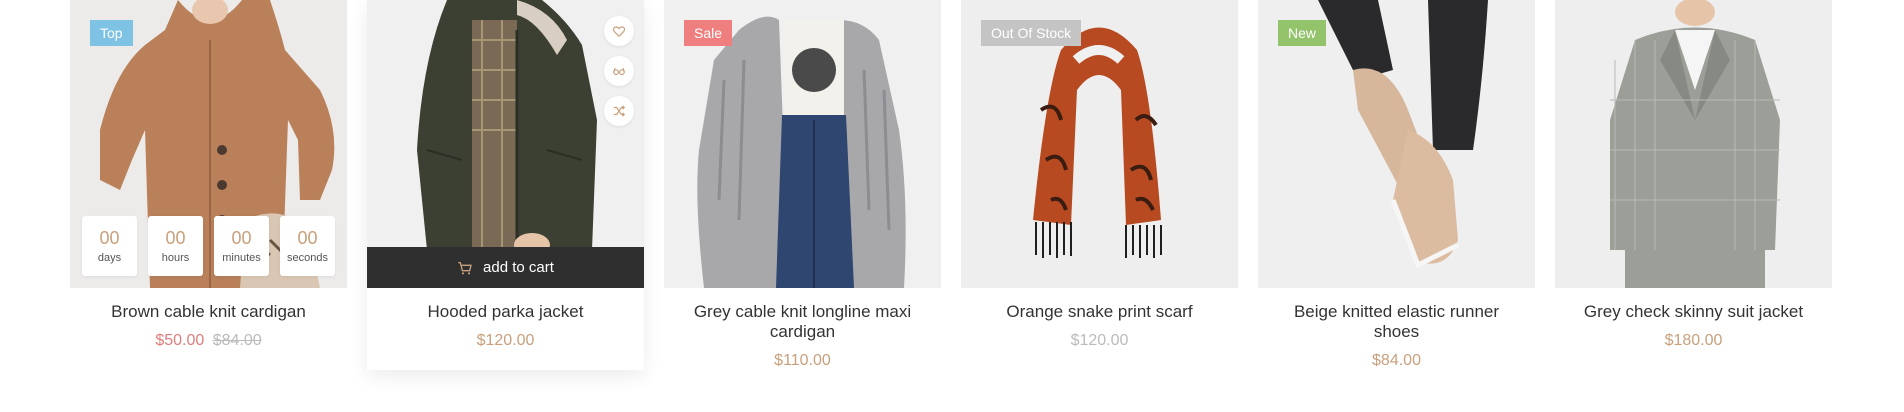 The width and height of the screenshot is (1904, 412). I want to click on product-price: $110.00, so click(802, 361).